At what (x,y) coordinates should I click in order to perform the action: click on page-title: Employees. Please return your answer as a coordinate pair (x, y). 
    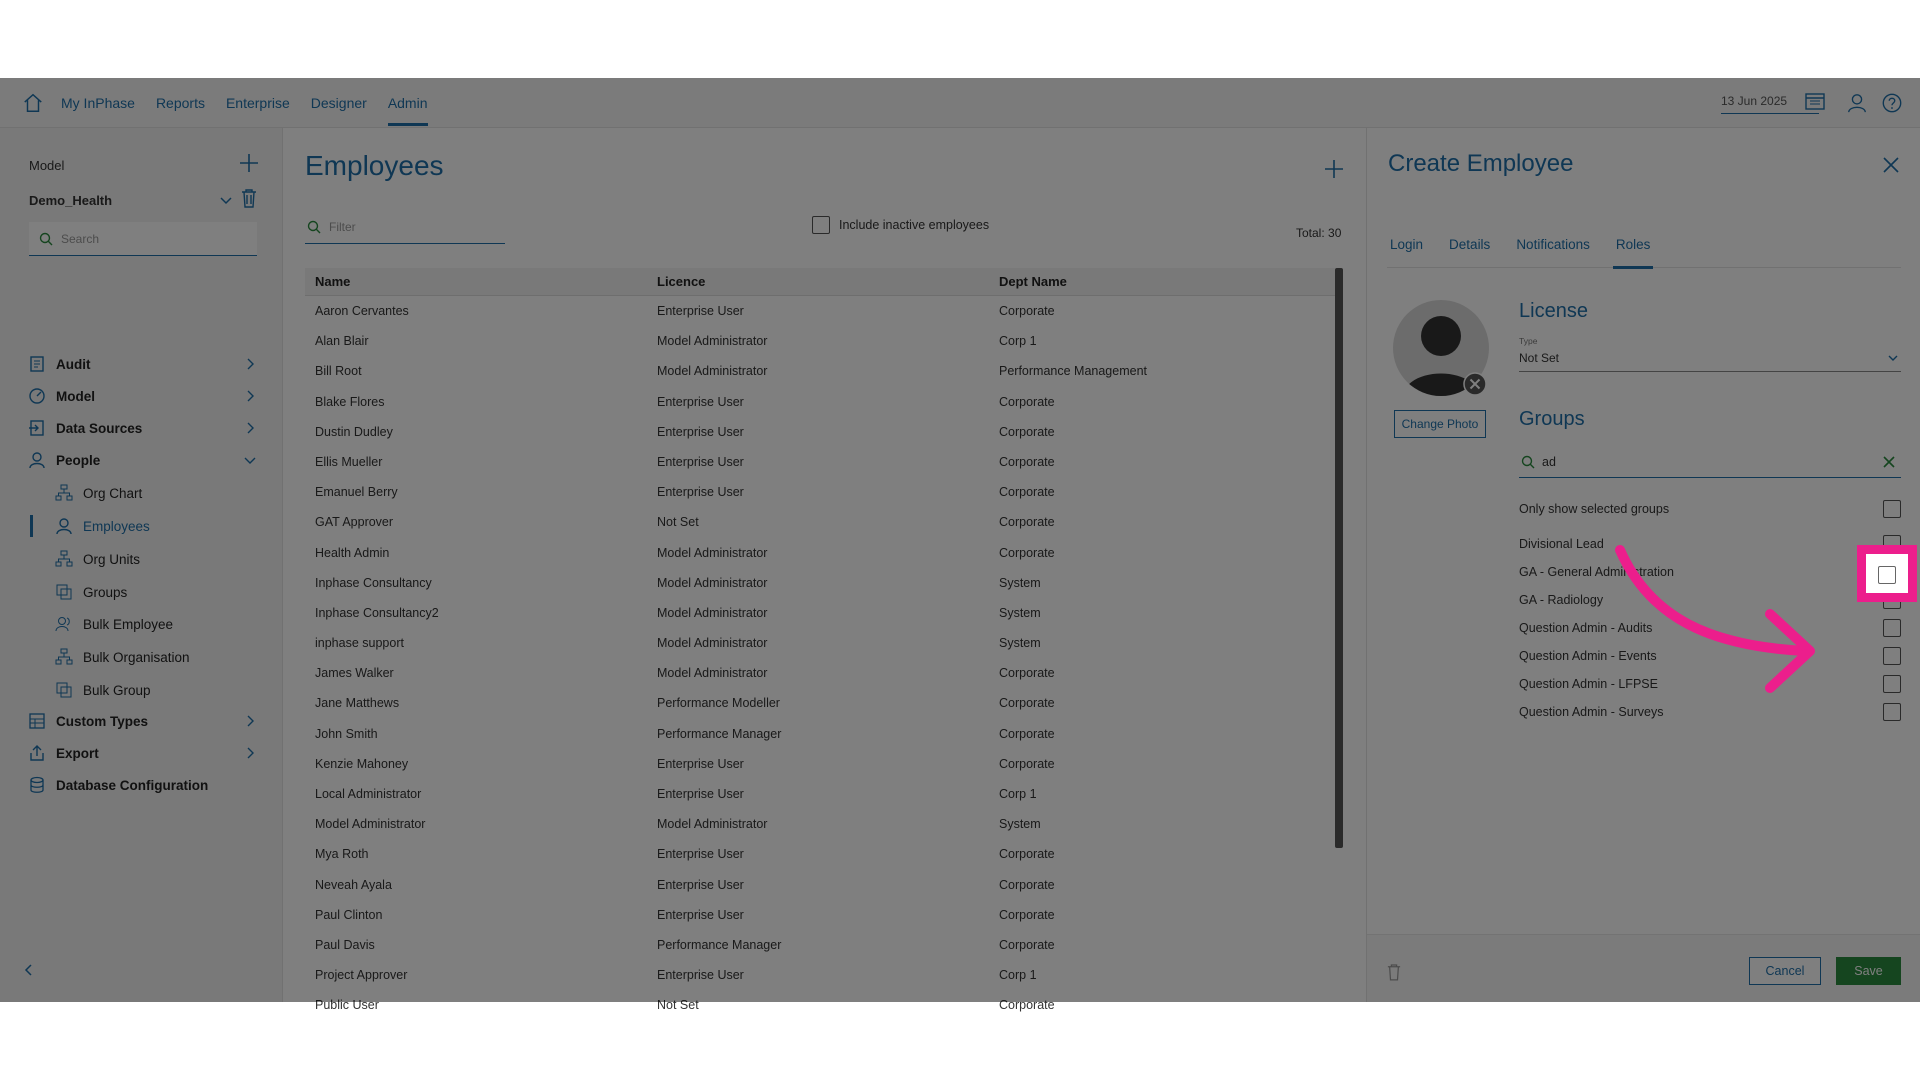
    Looking at the image, I should click on (374, 165).